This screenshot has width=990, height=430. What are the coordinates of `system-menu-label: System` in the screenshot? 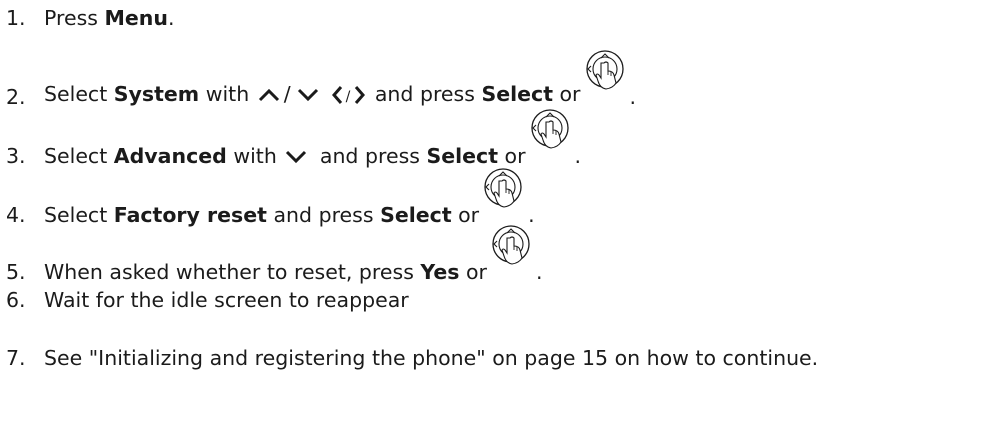 It's located at (156, 94).